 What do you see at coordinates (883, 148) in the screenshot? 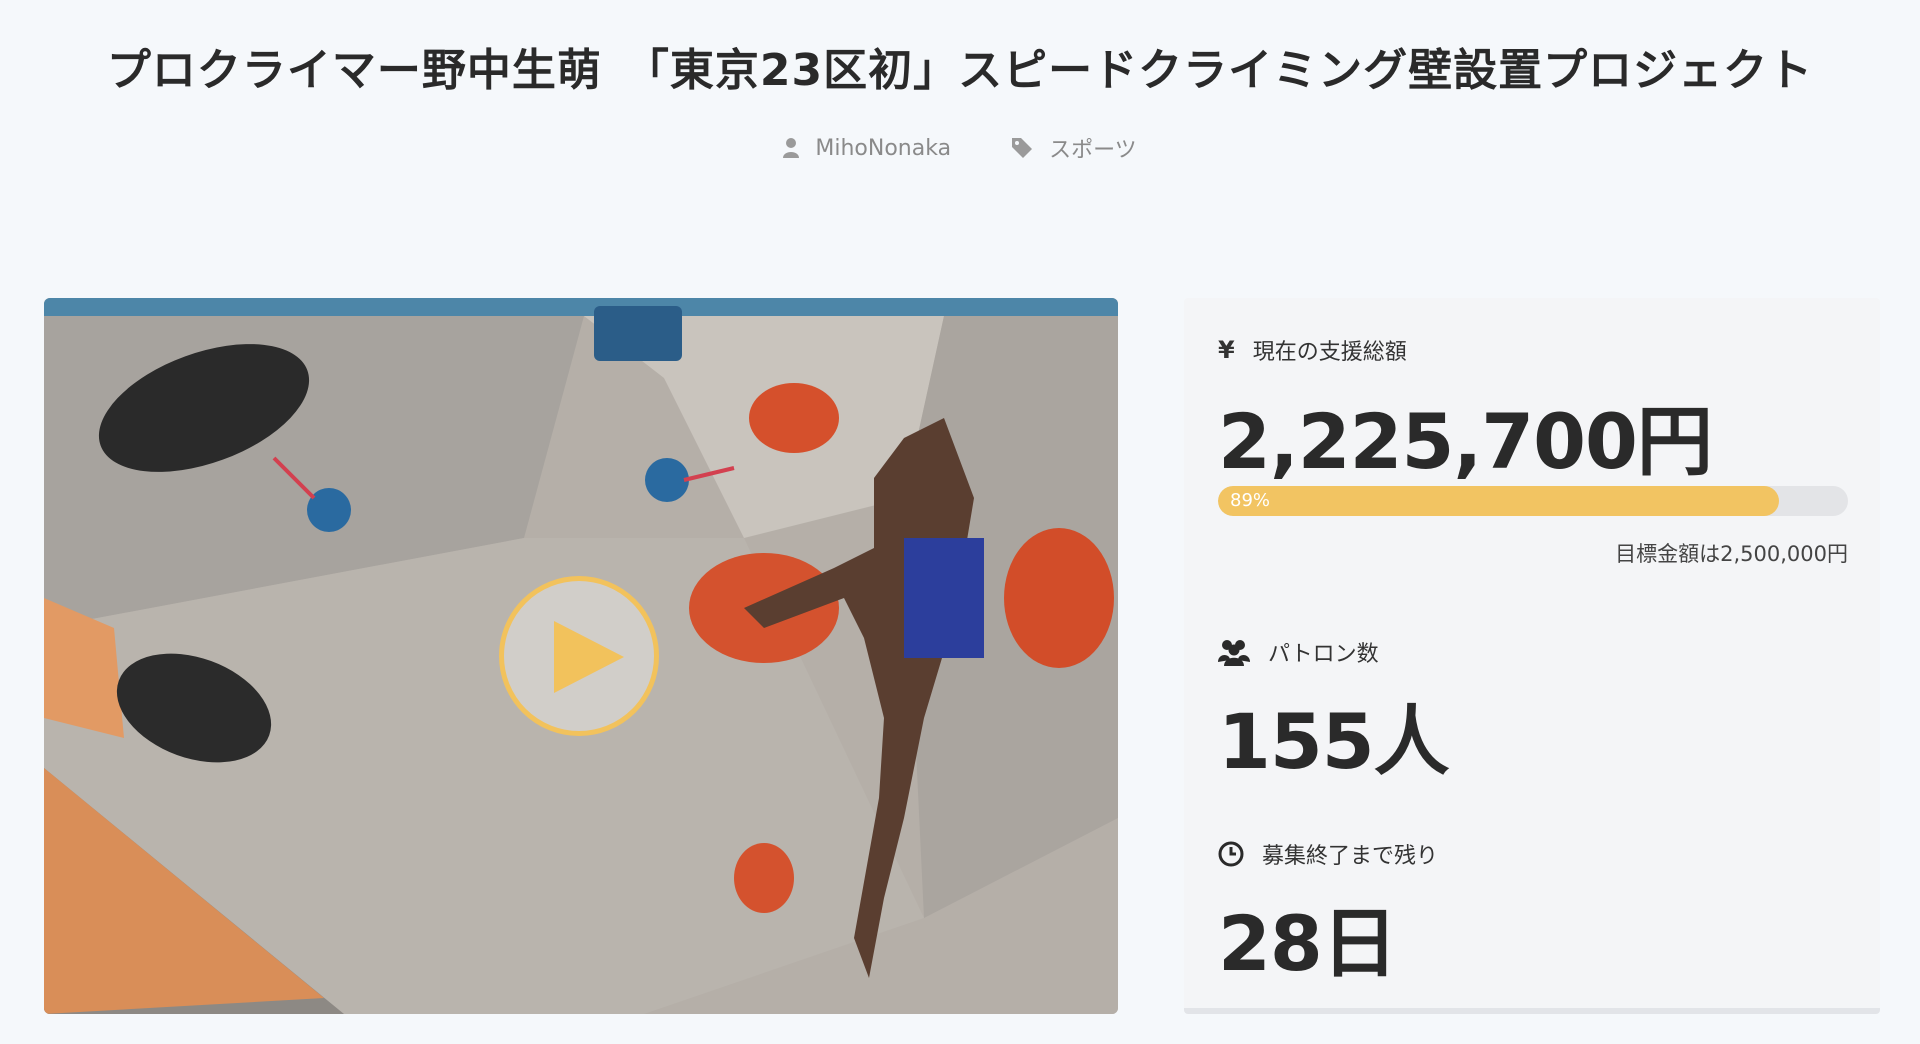
I see `author-name: MihoNonaka` at bounding box center [883, 148].